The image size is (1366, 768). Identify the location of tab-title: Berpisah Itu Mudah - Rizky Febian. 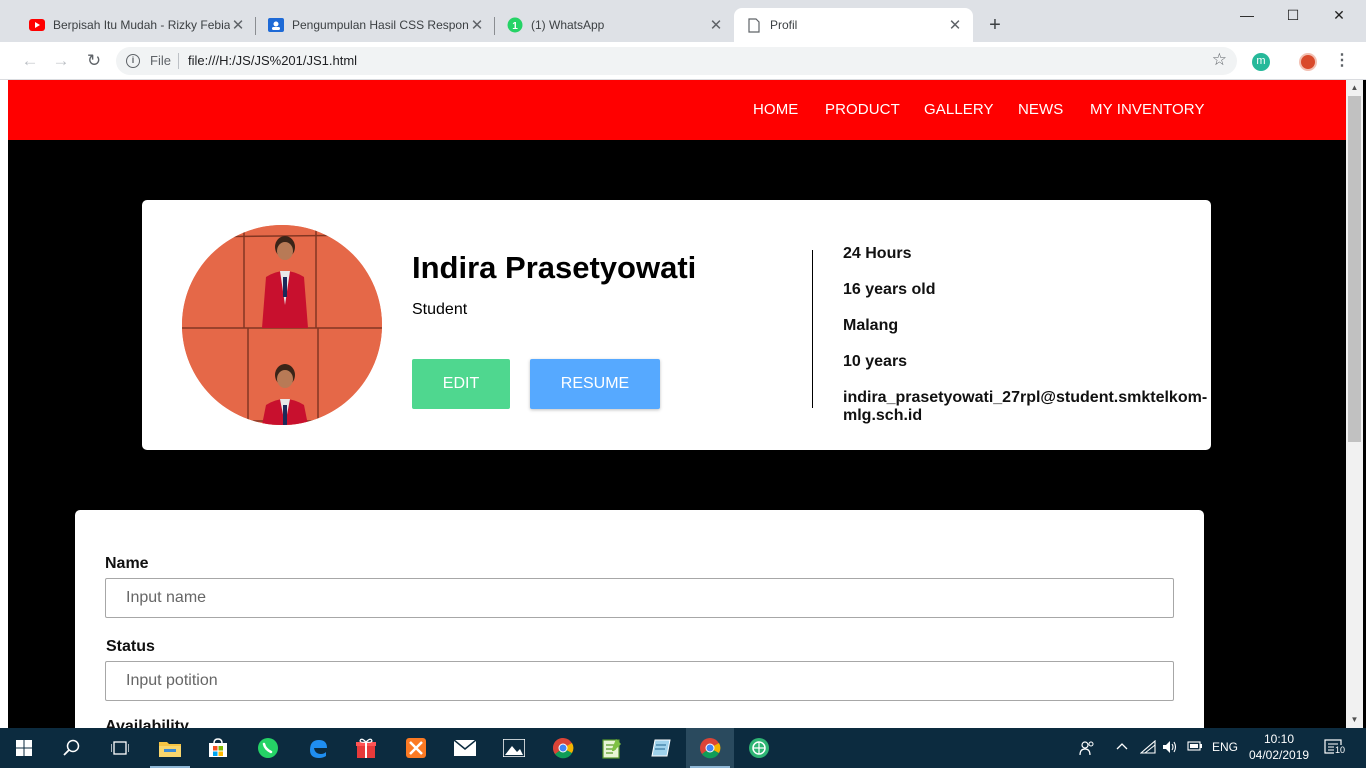
(141, 25).